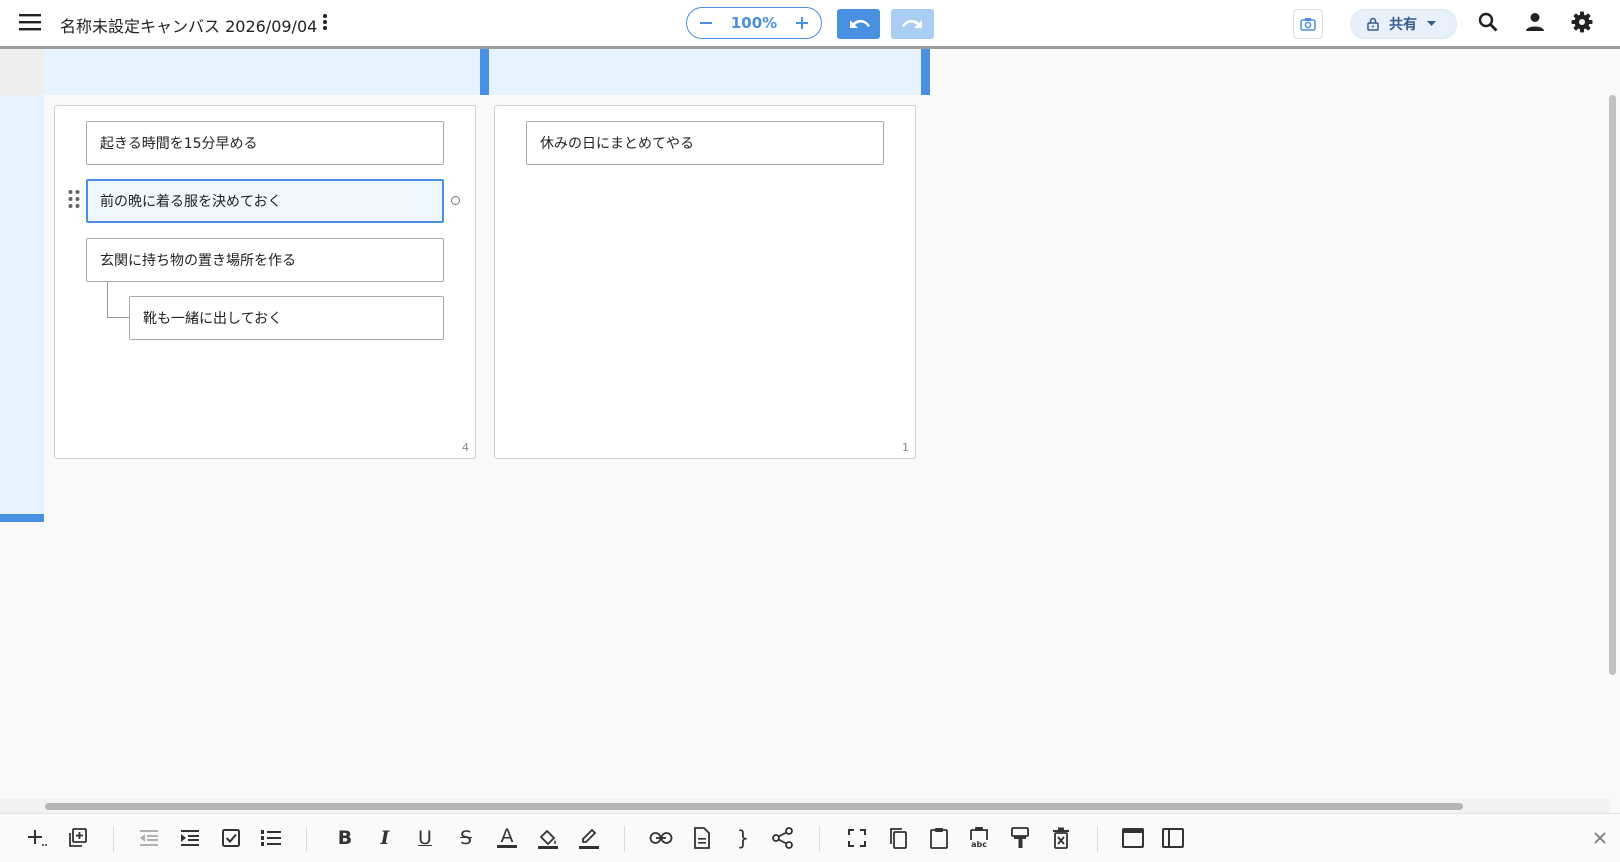  I want to click on row-resize-handle, so click(22, 518).